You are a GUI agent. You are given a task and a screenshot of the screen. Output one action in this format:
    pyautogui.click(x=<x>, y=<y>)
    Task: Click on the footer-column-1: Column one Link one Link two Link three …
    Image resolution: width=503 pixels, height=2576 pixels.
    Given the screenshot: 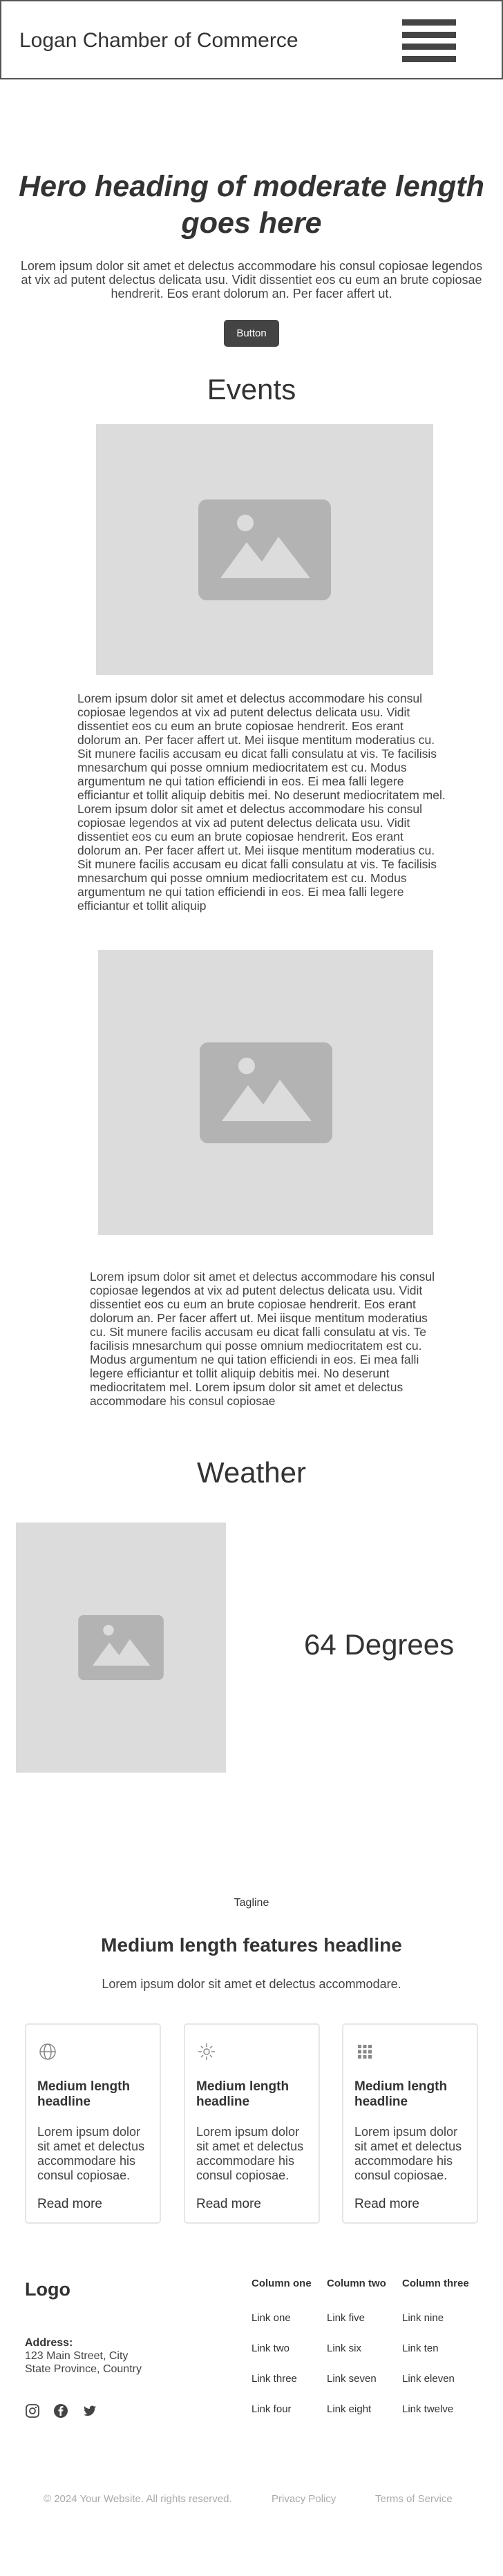 What is the action you would take?
    pyautogui.click(x=282, y=2346)
    